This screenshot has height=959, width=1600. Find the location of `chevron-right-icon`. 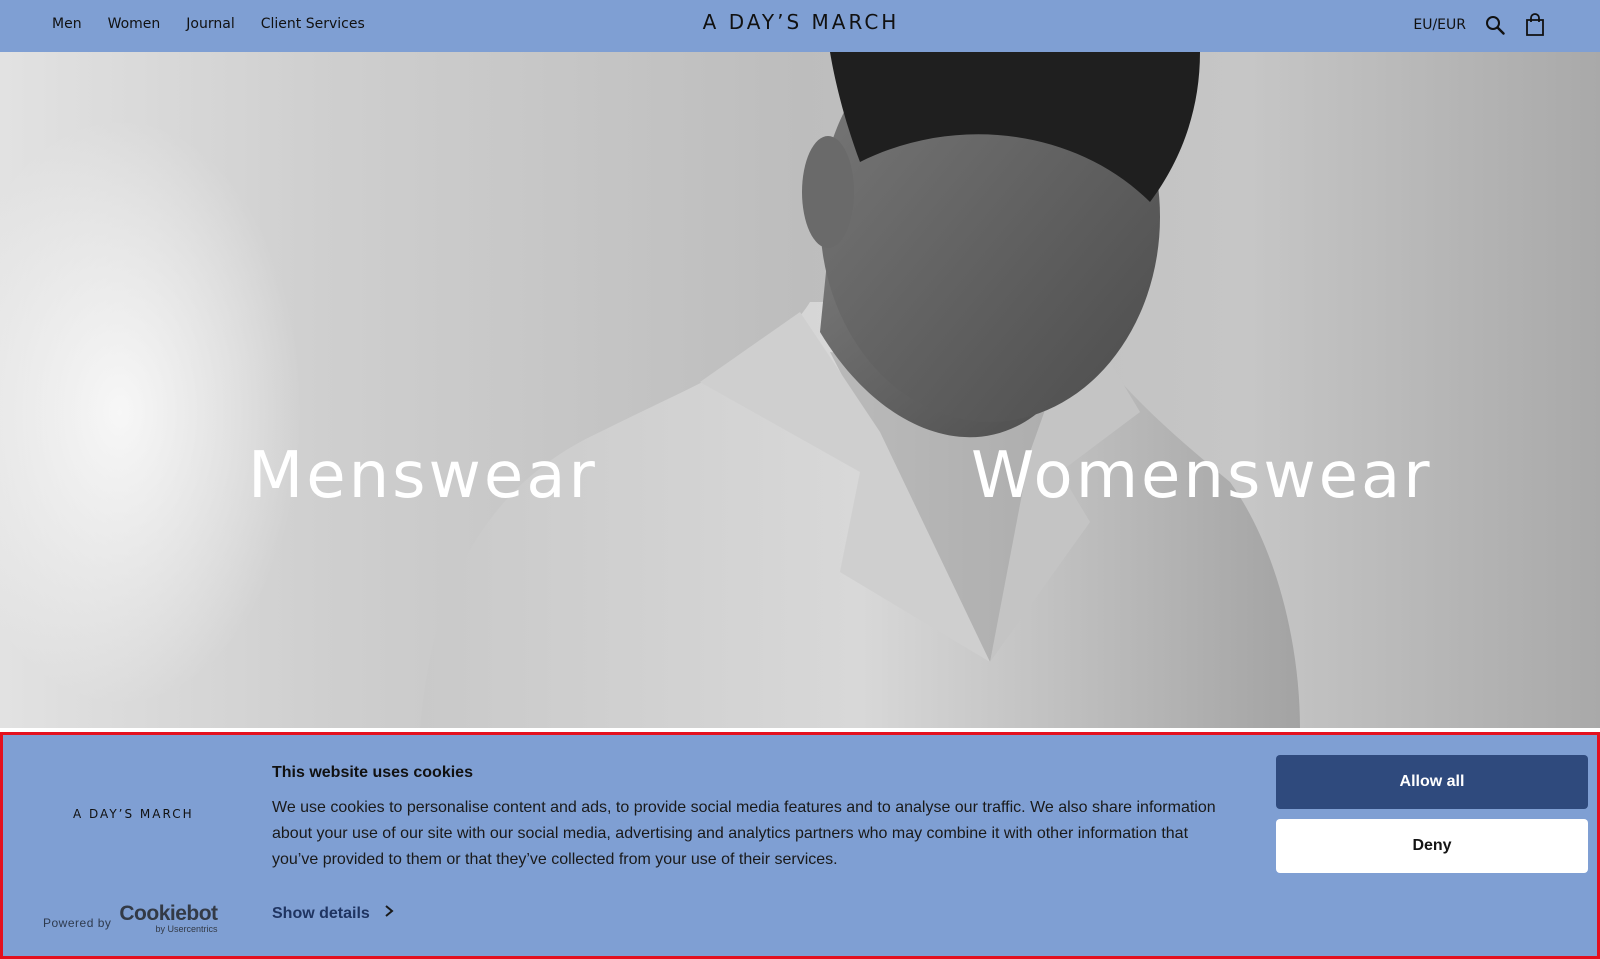

chevron-right-icon is located at coordinates (389, 913).